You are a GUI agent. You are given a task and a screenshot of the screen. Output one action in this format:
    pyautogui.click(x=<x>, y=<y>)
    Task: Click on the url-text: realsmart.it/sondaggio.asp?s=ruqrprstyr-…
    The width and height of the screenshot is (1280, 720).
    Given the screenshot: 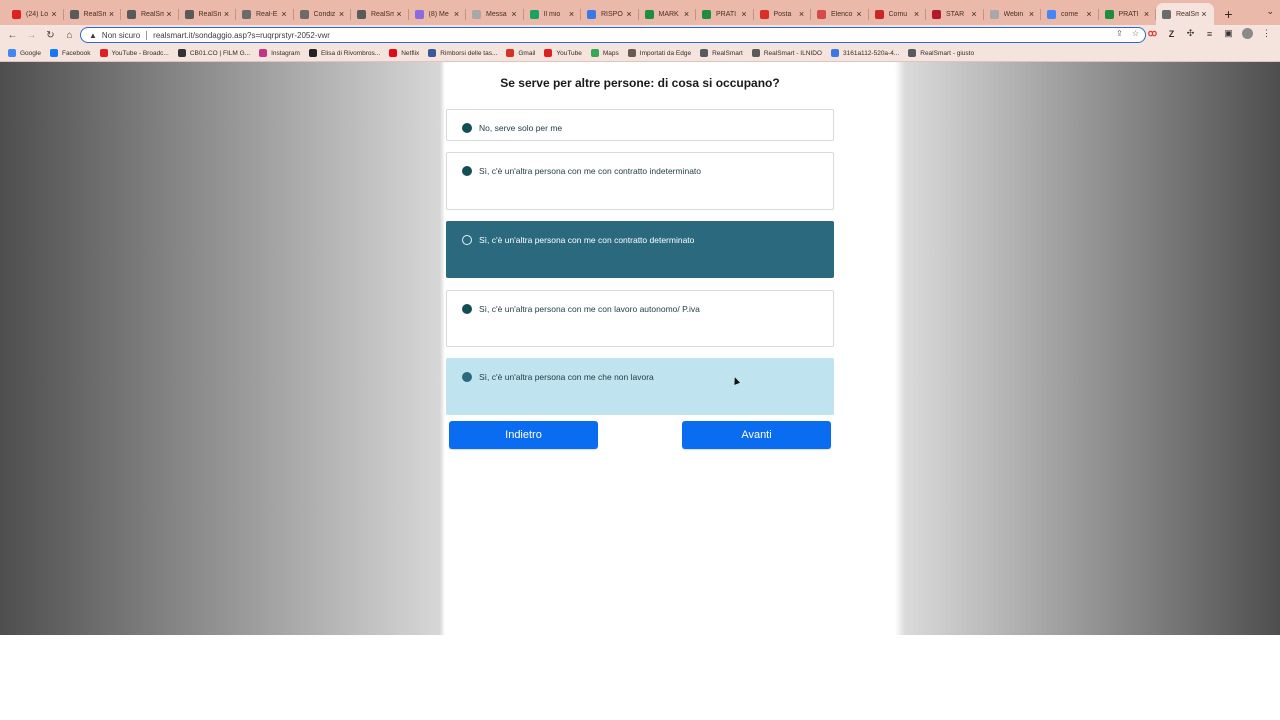 What is the action you would take?
    pyautogui.click(x=241, y=35)
    